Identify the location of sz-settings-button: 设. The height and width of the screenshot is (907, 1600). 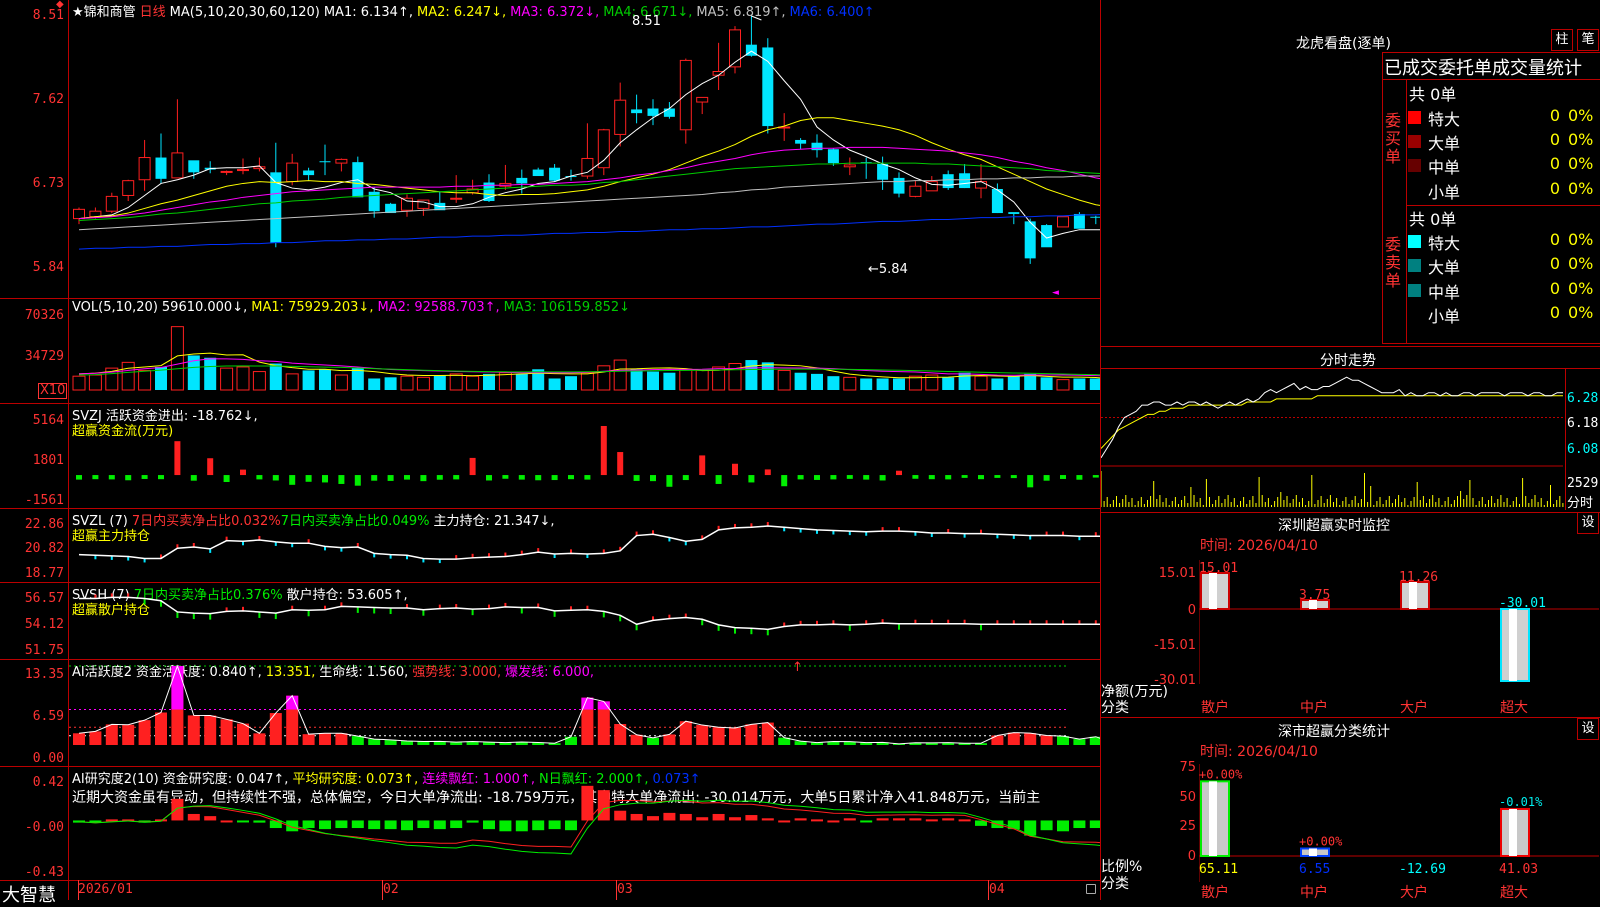
(1588, 523).